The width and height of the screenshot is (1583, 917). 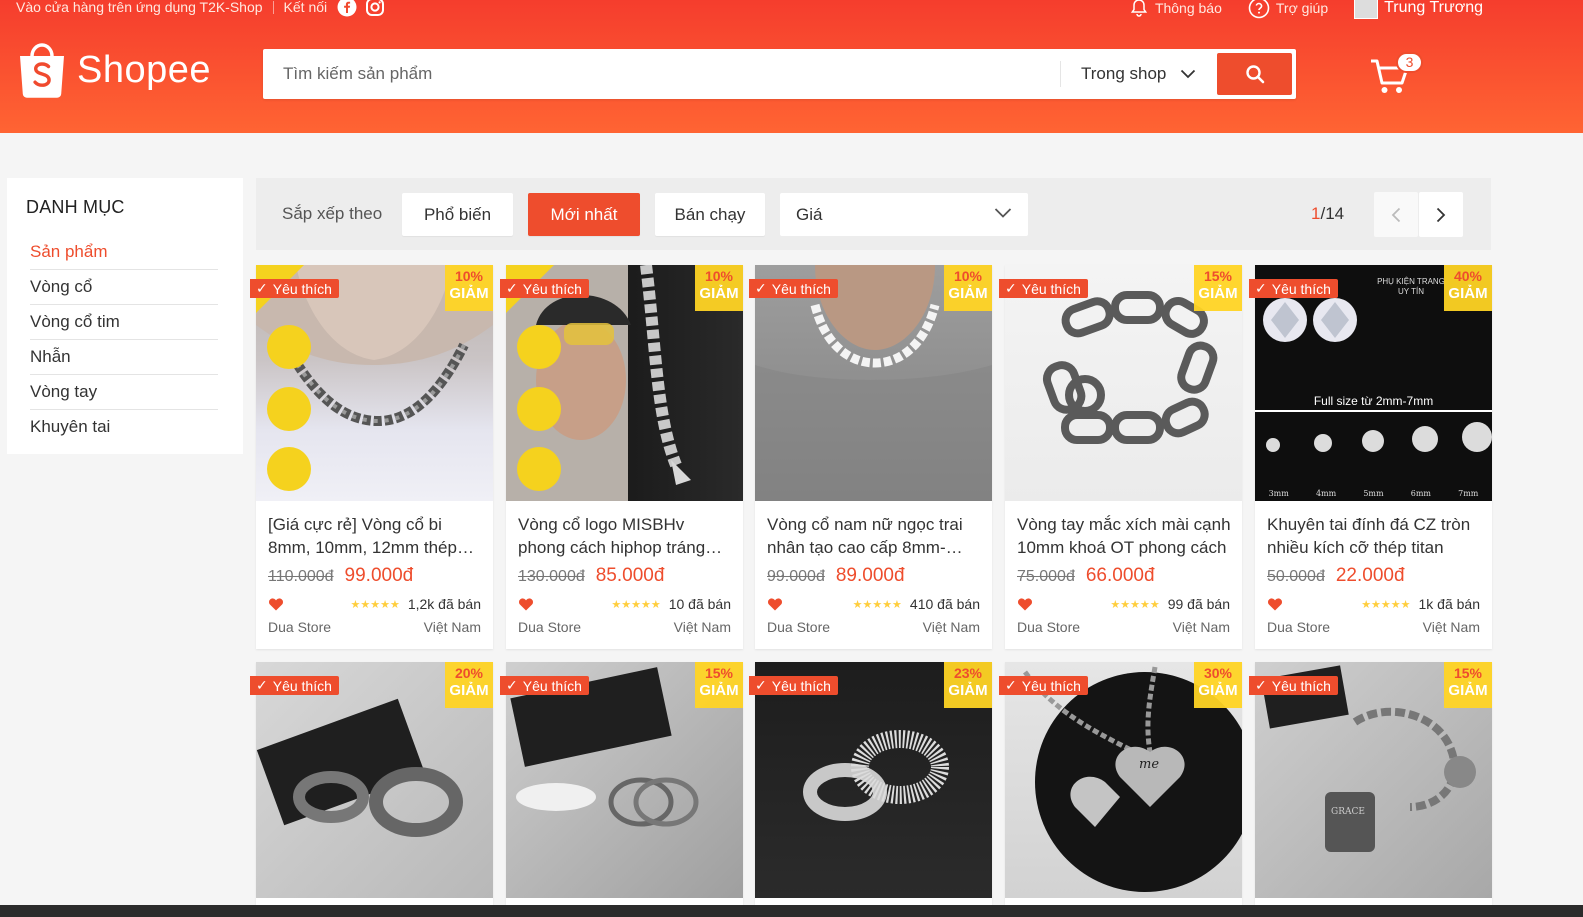 I want to click on chevron-left-icon, so click(x=1396, y=214).